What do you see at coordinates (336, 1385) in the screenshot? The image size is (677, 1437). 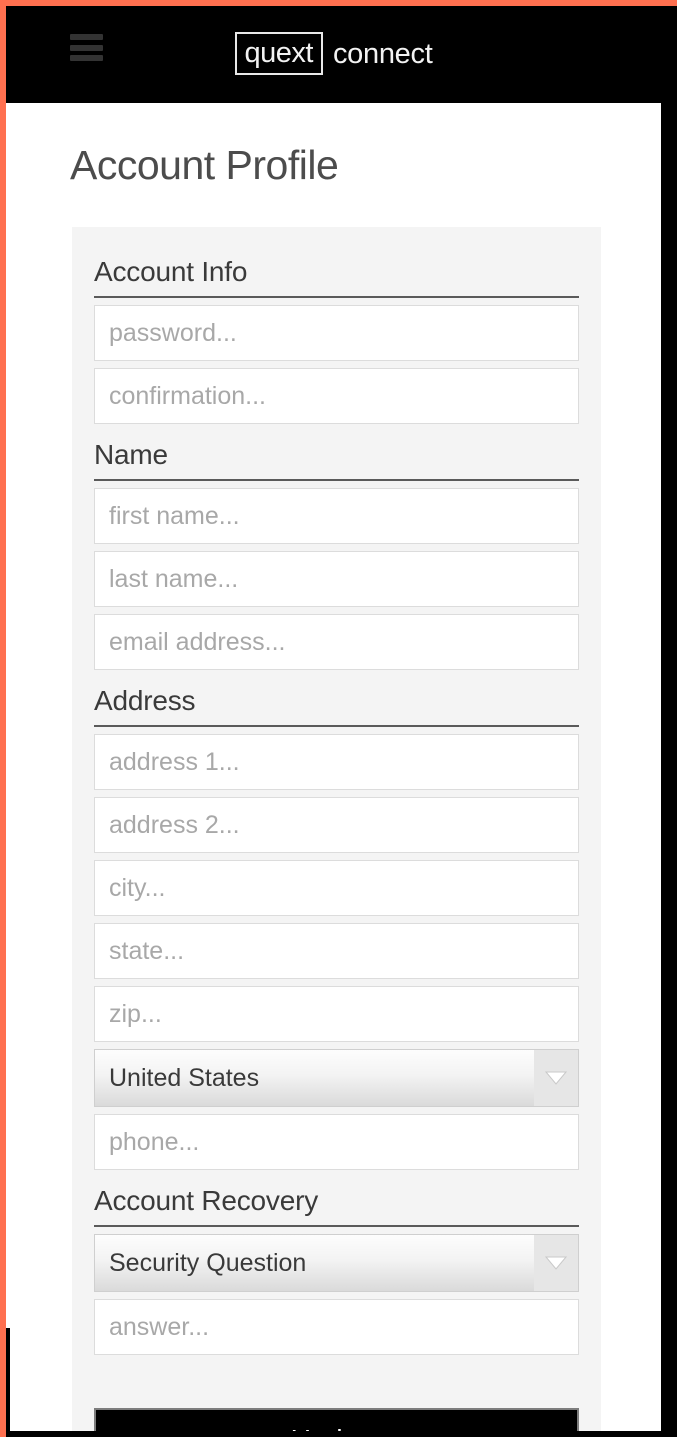 I see `form-button-spacer` at bounding box center [336, 1385].